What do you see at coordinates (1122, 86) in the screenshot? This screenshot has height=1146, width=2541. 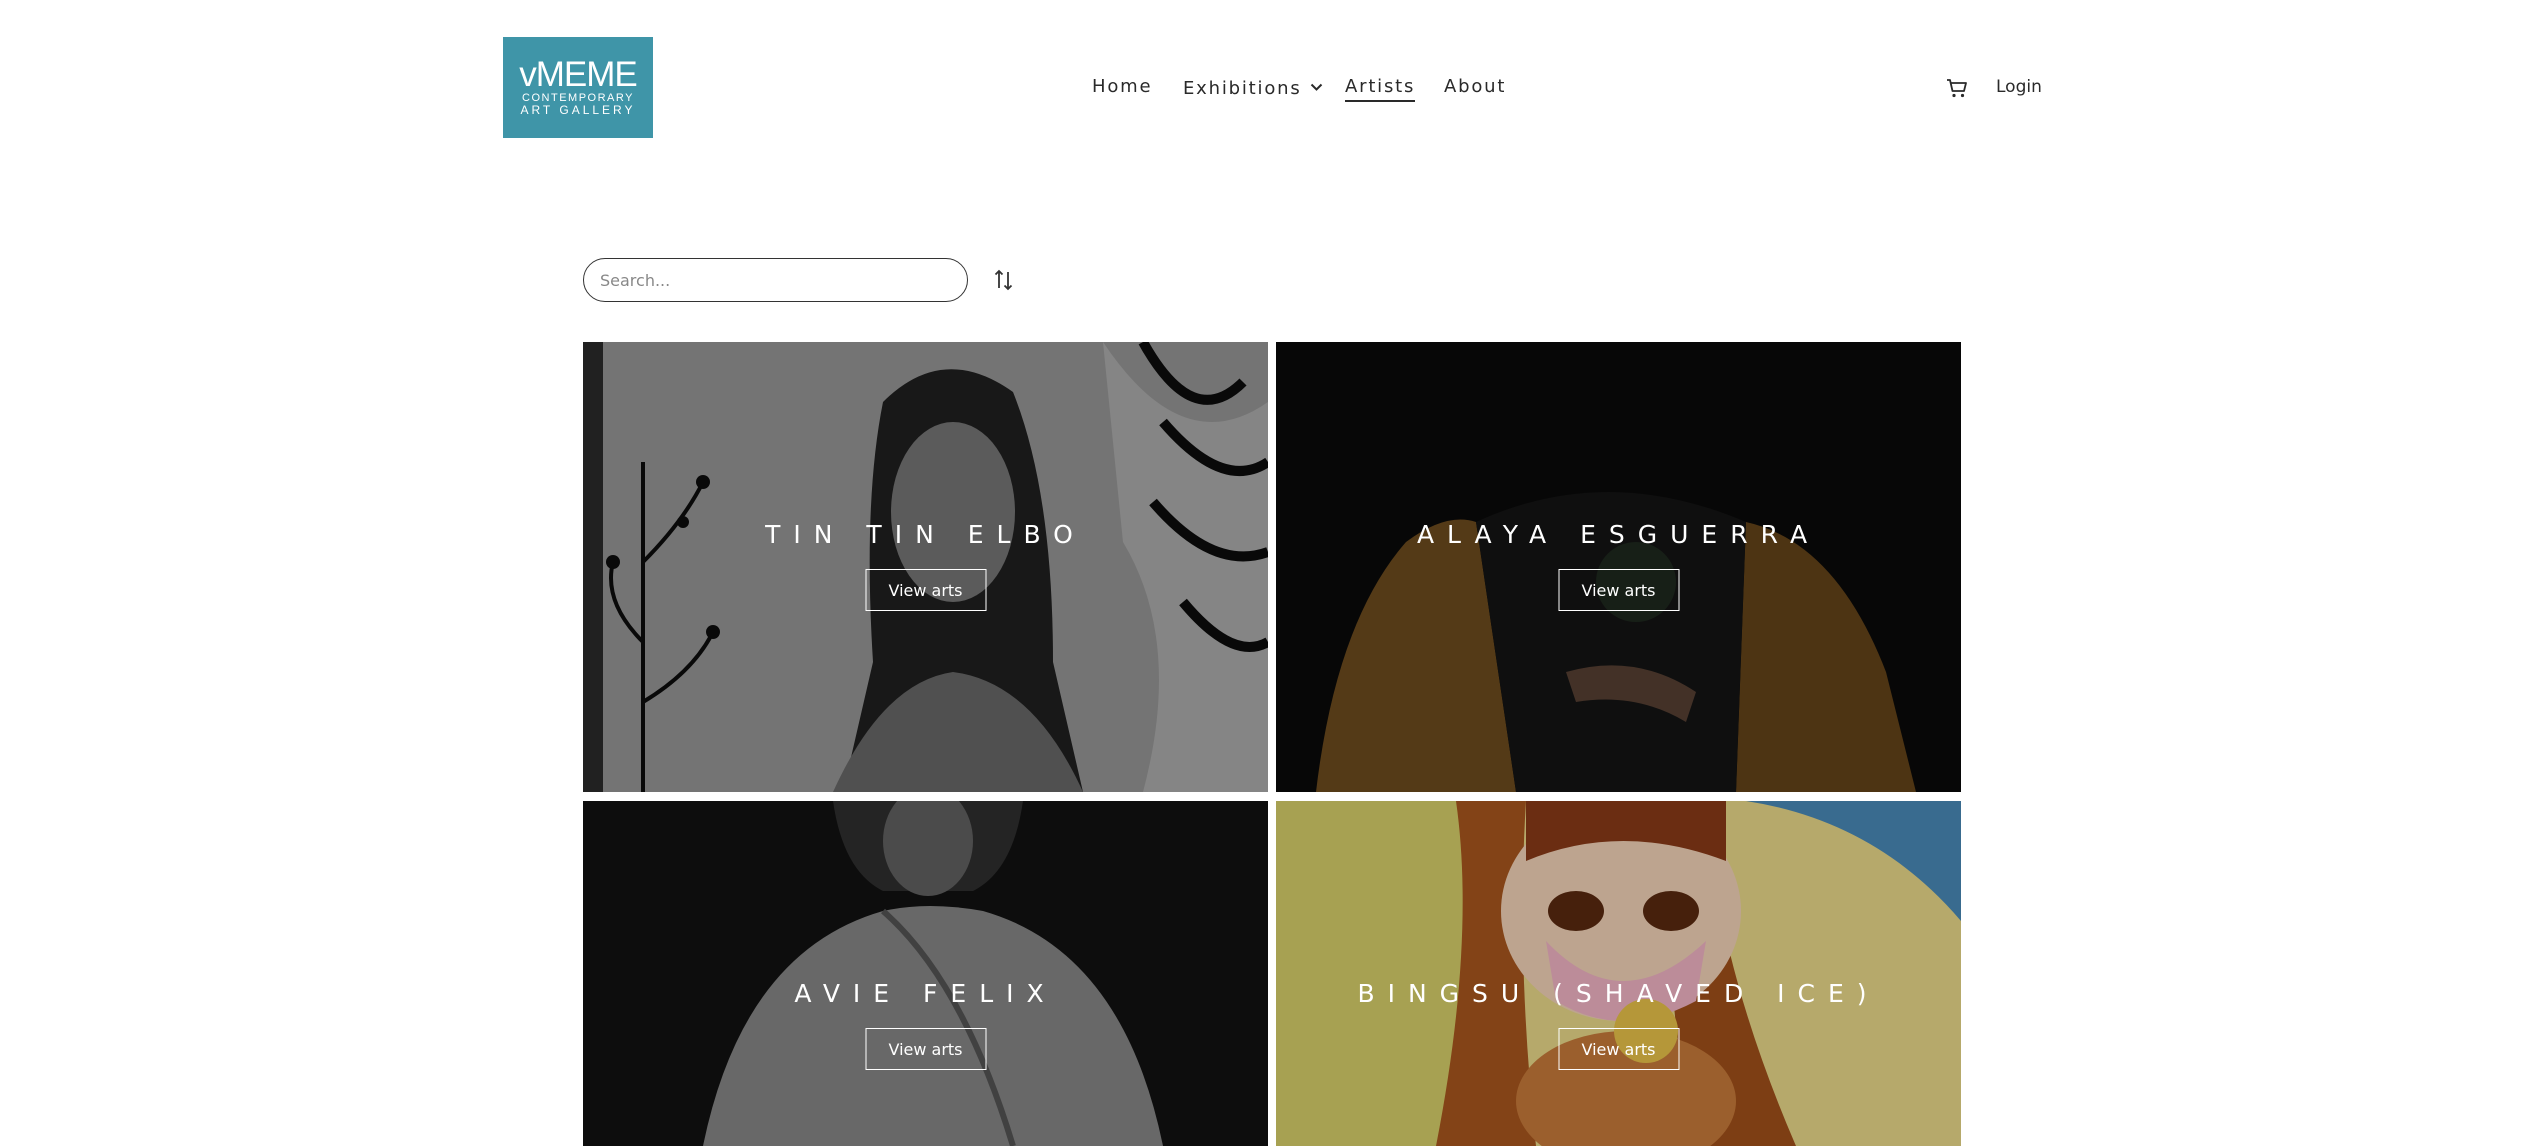 I see `nav-home: Home` at bounding box center [1122, 86].